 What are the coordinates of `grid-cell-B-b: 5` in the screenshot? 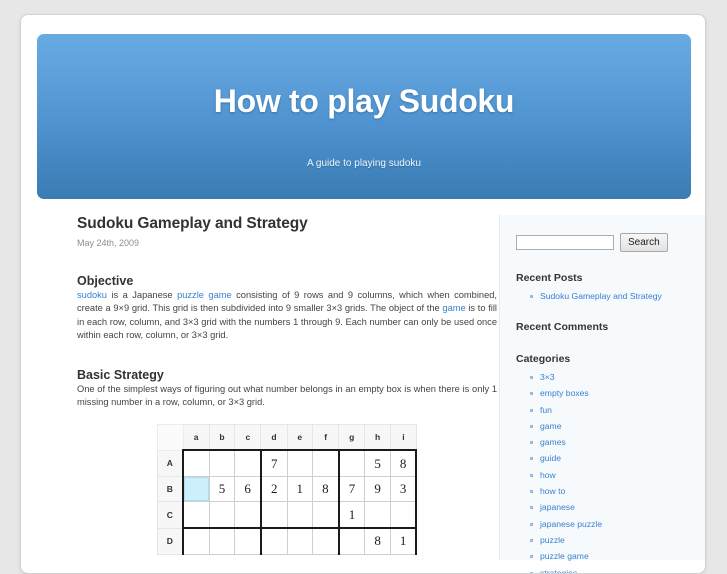 It's located at (222, 489).